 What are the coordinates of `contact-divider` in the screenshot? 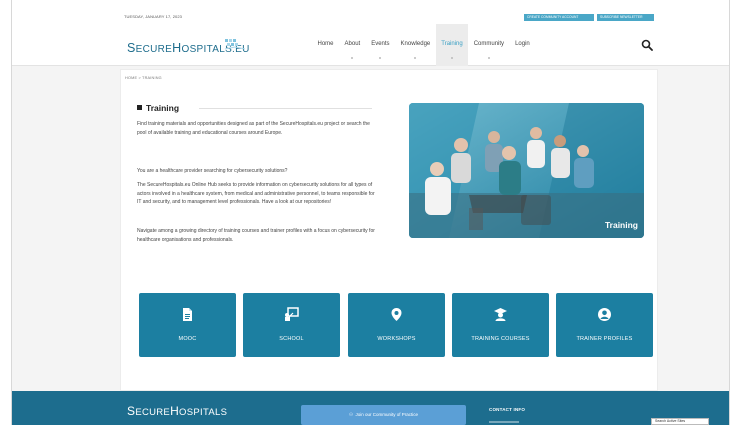 It's located at (504, 422).